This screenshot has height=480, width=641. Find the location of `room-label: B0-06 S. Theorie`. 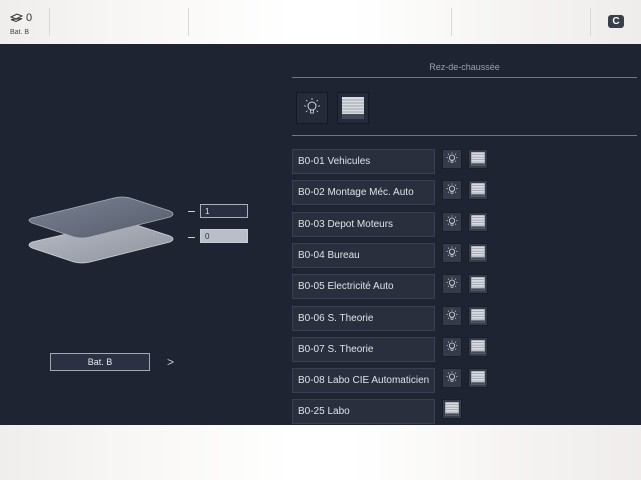

room-label: B0-06 S. Theorie is located at coordinates (363, 318).